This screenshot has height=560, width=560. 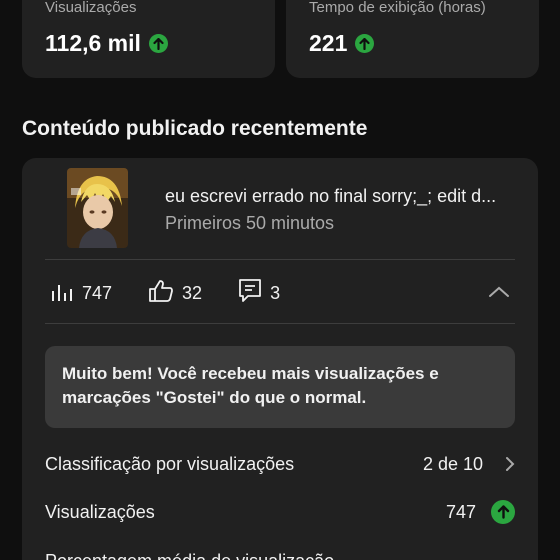 I want to click on ranking-row: Classificação por visualizações 2 de 10, so click(x=280, y=464).